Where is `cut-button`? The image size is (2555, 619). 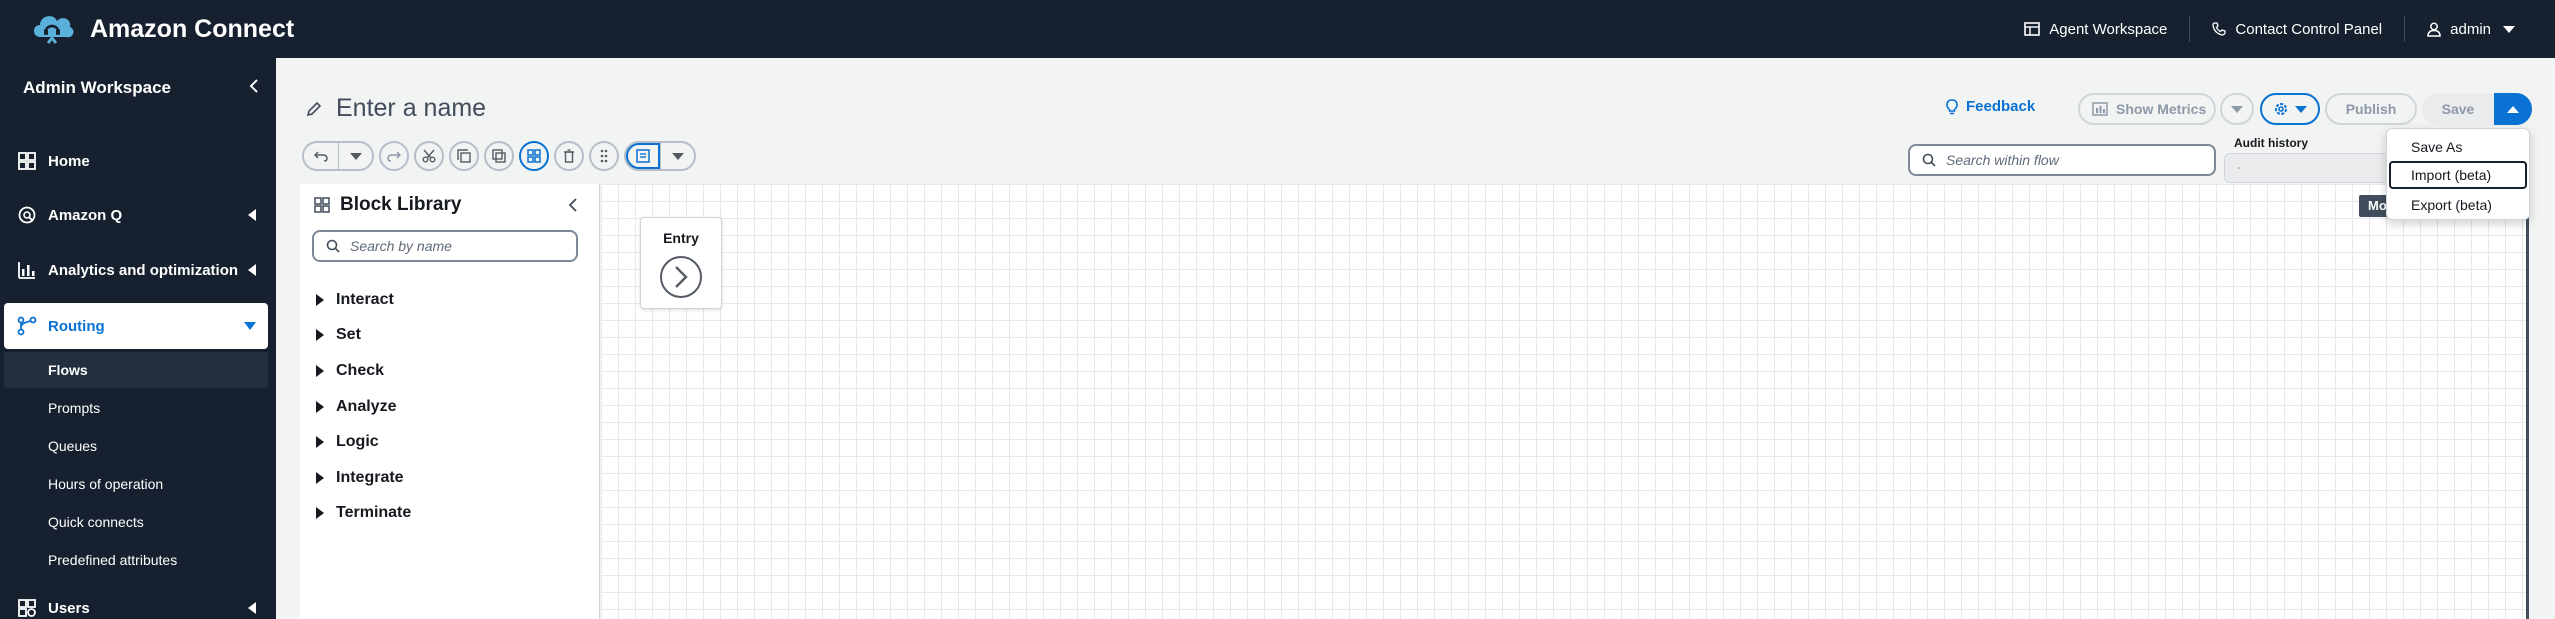 cut-button is located at coordinates (429, 156).